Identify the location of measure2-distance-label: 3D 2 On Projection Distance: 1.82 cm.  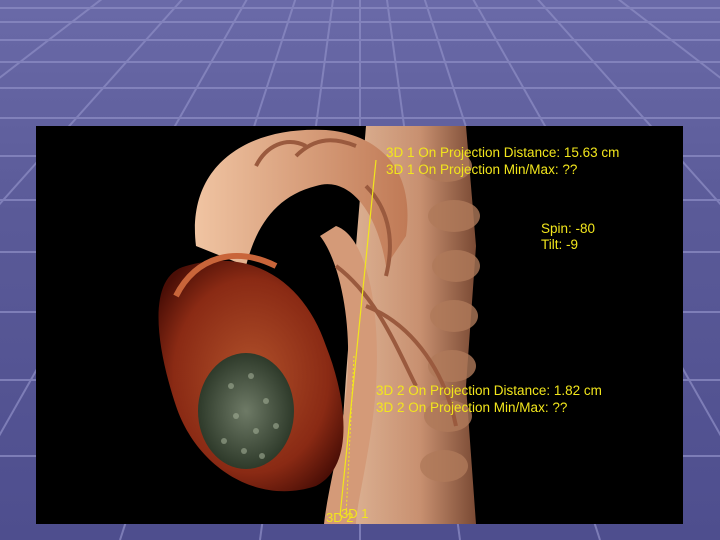
(489, 390).